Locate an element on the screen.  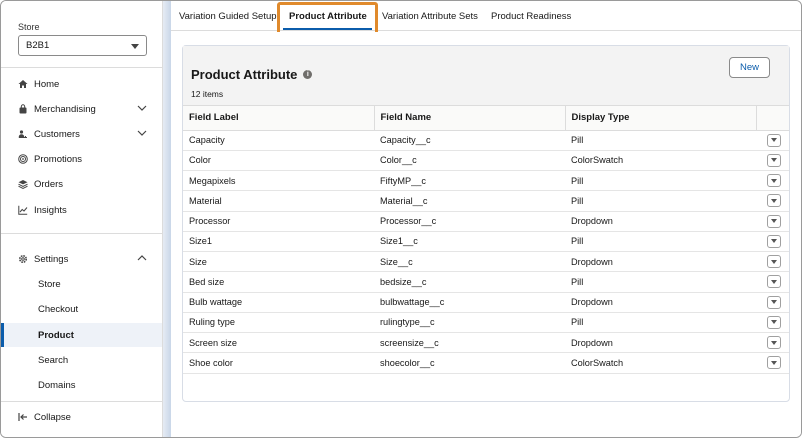
settings-item-search: Search is located at coordinates (81, 360).